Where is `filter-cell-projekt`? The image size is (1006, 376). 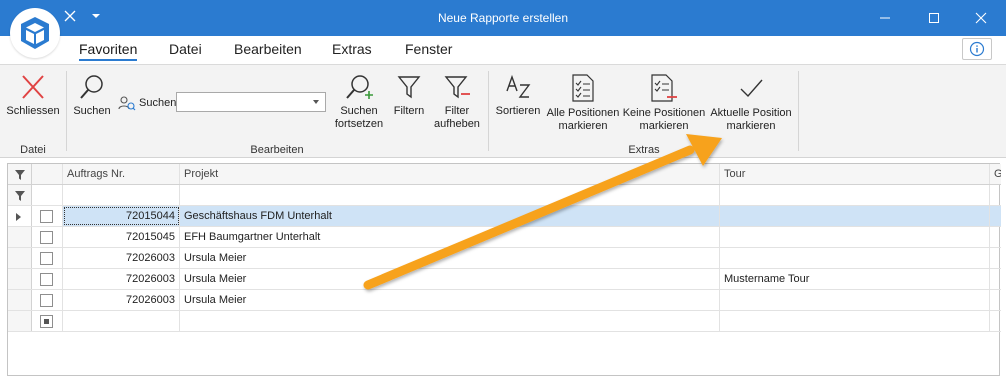
filter-cell-projekt is located at coordinates (450, 195).